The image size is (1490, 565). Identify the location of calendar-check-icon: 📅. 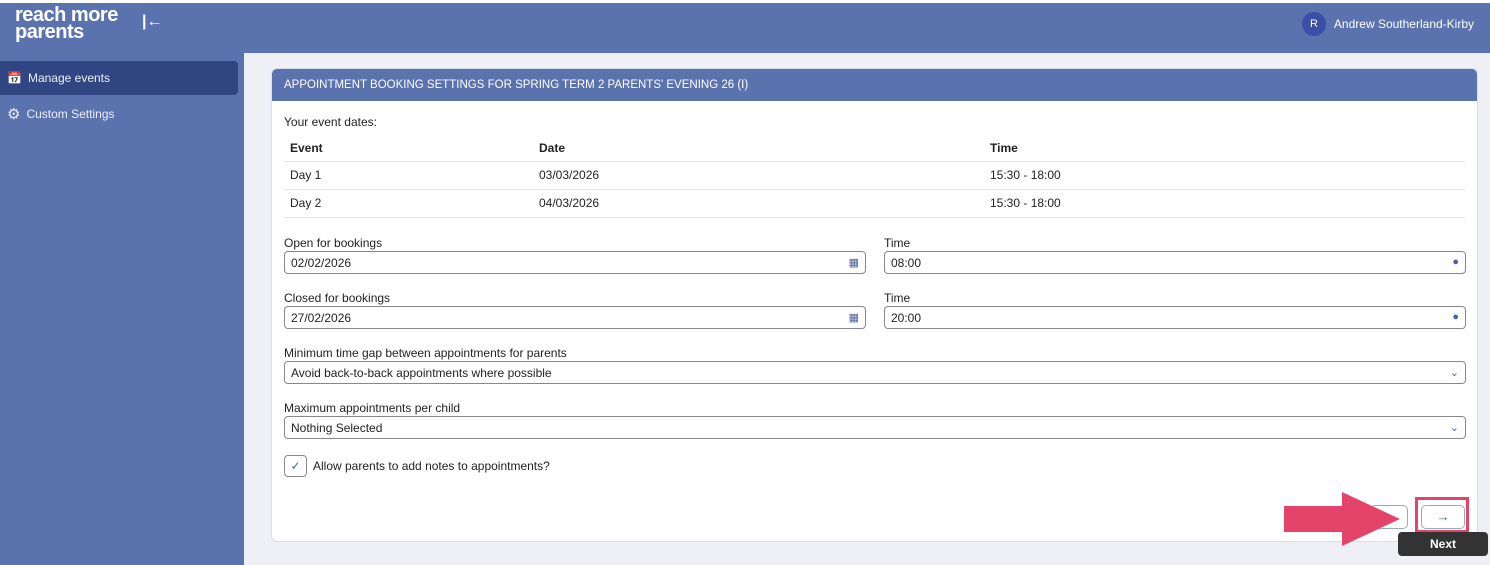
(14, 78).